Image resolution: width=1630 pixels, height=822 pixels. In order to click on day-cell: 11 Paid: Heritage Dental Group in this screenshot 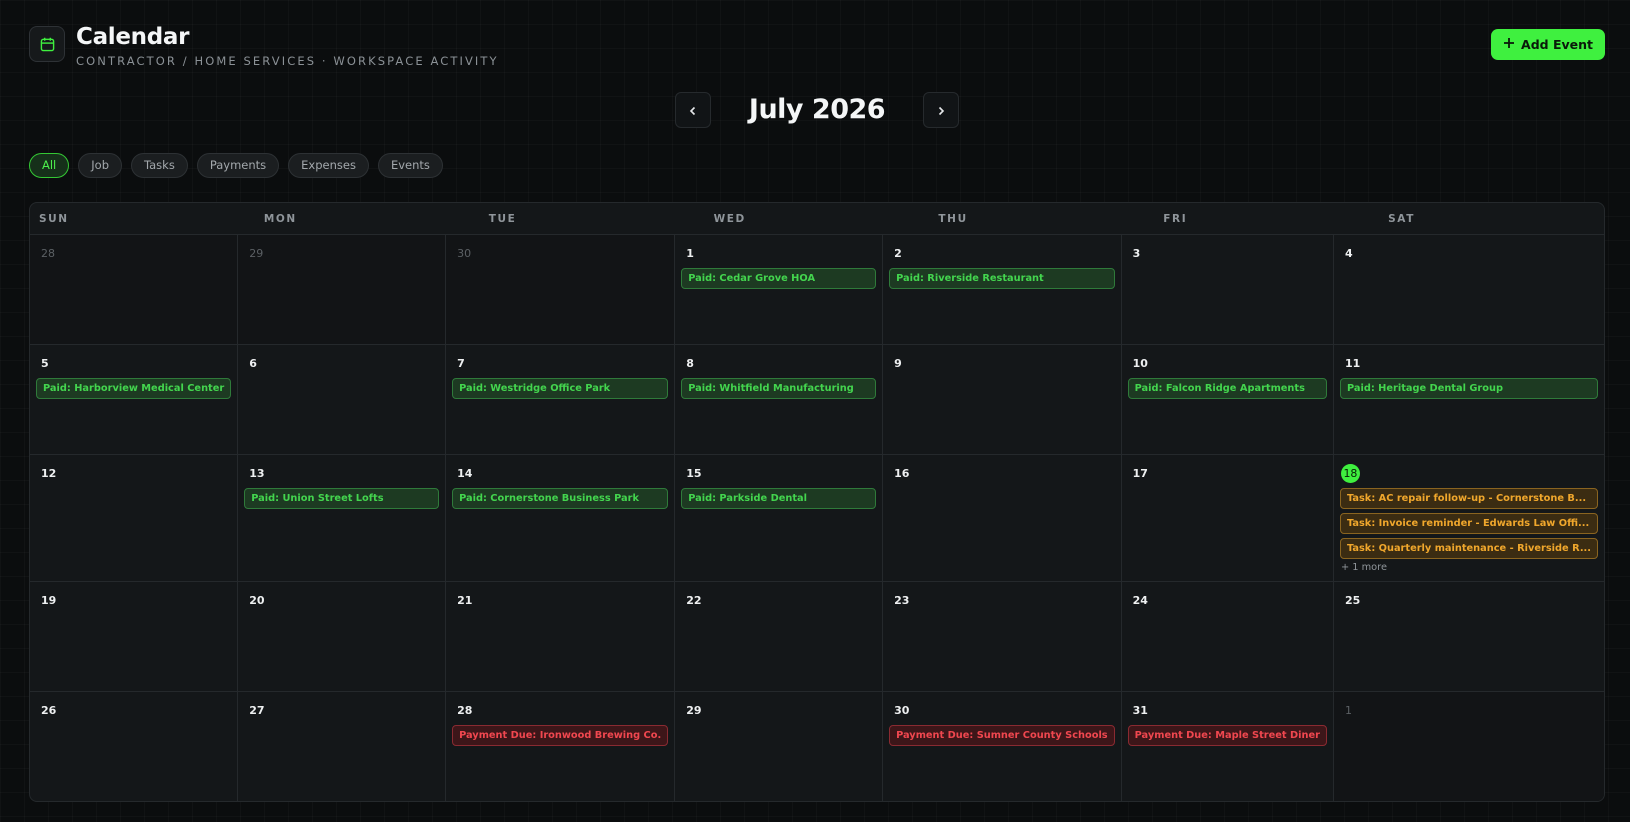, I will do `click(1468, 400)`.